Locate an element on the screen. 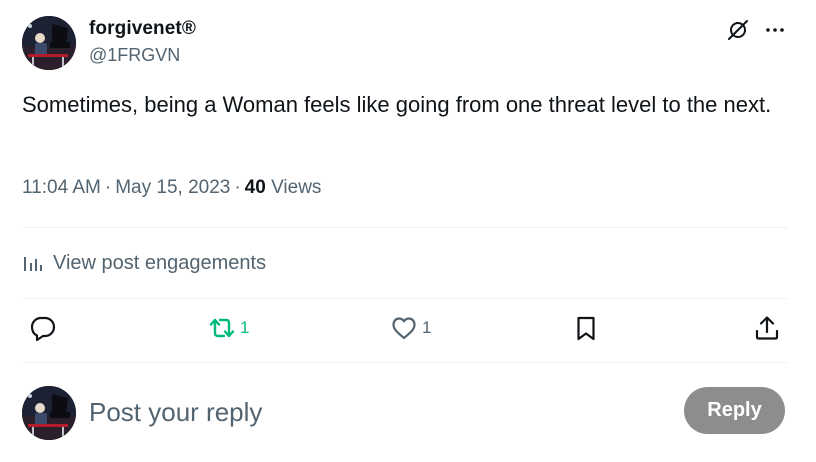 This screenshot has height=462, width=816. analytics-icon is located at coordinates (33, 264).